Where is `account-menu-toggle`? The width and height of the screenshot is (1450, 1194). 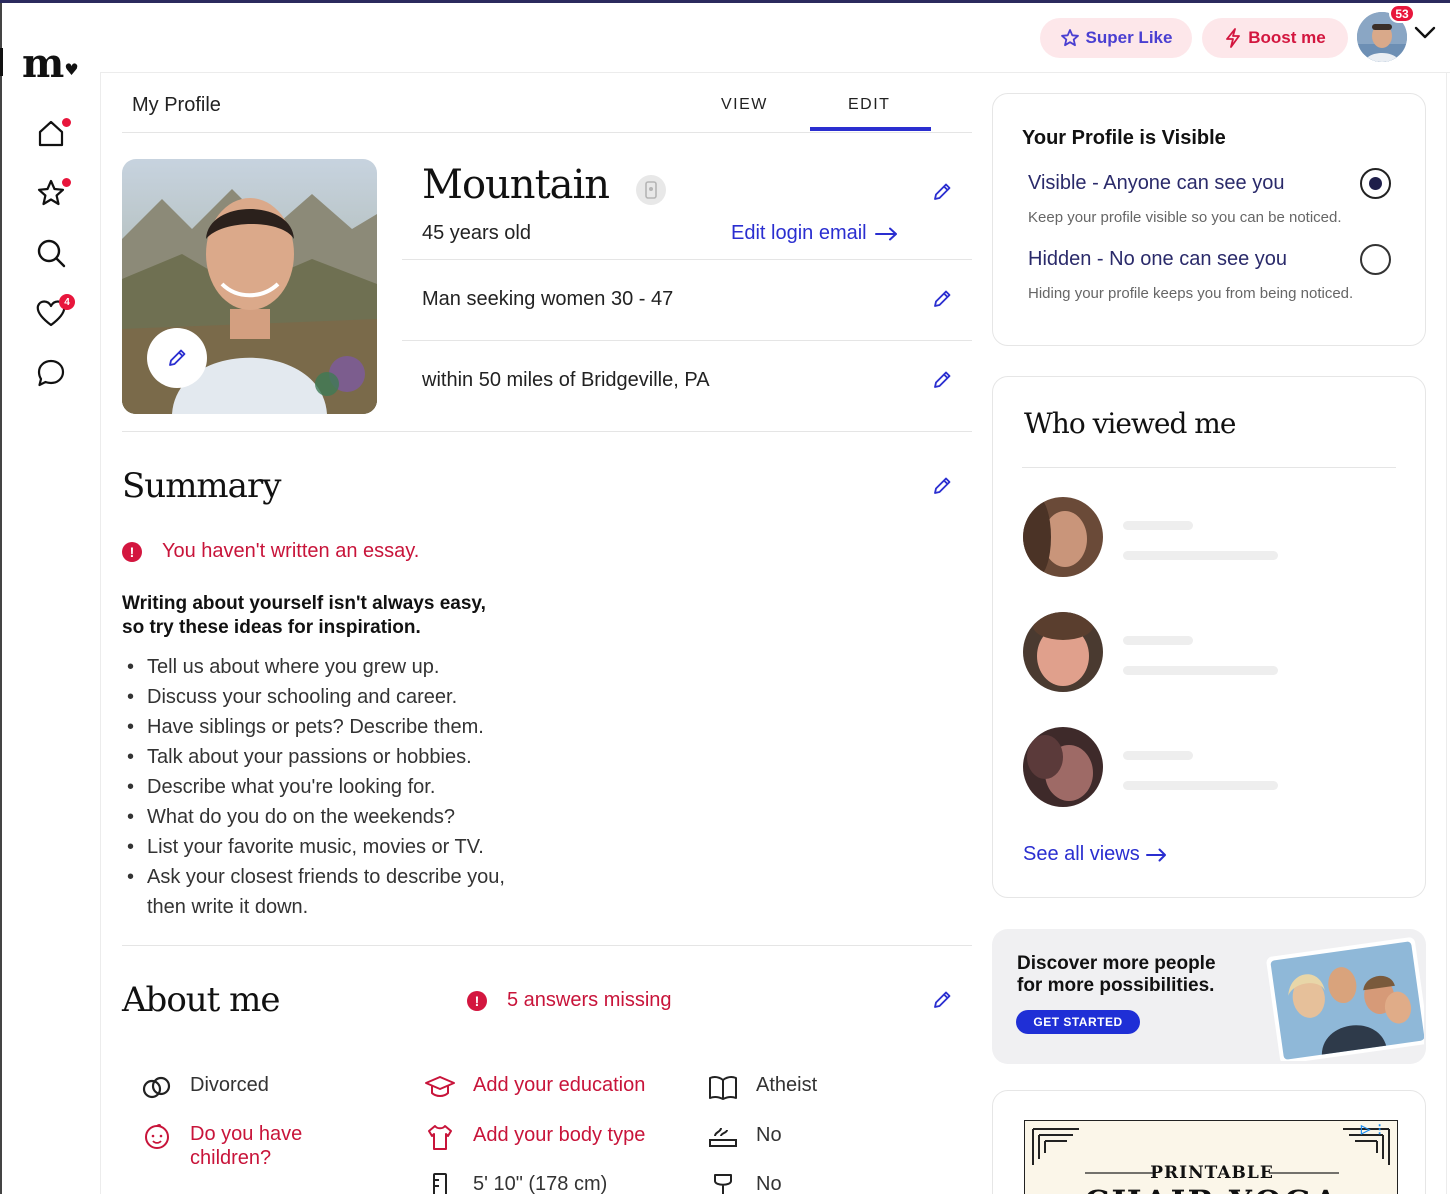
account-menu-toggle is located at coordinates (1425, 35).